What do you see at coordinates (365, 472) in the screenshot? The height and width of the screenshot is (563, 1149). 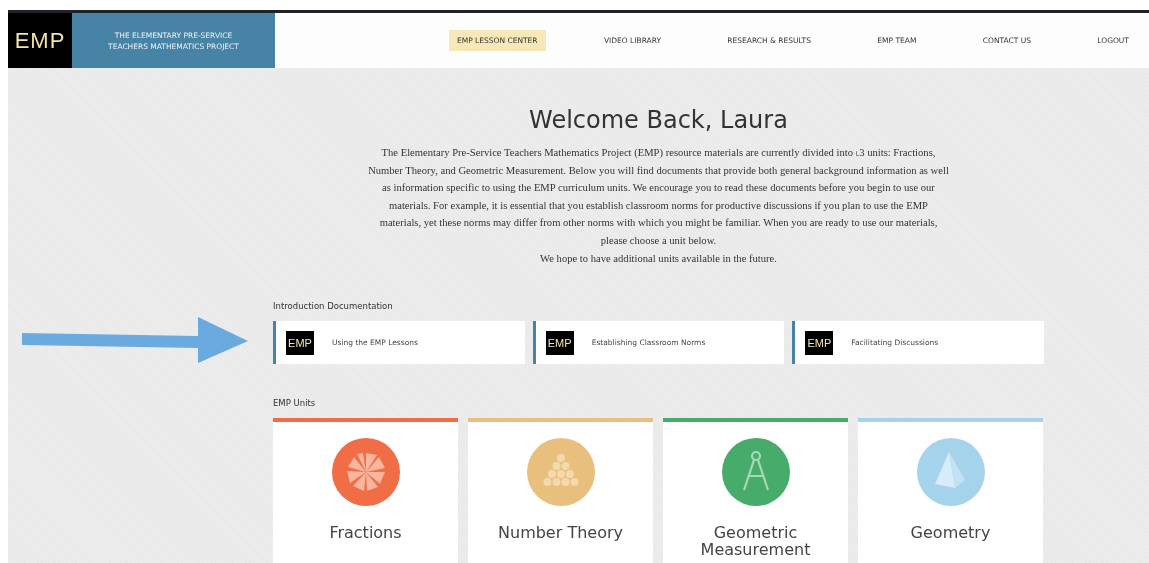 I see `pie-icon` at bounding box center [365, 472].